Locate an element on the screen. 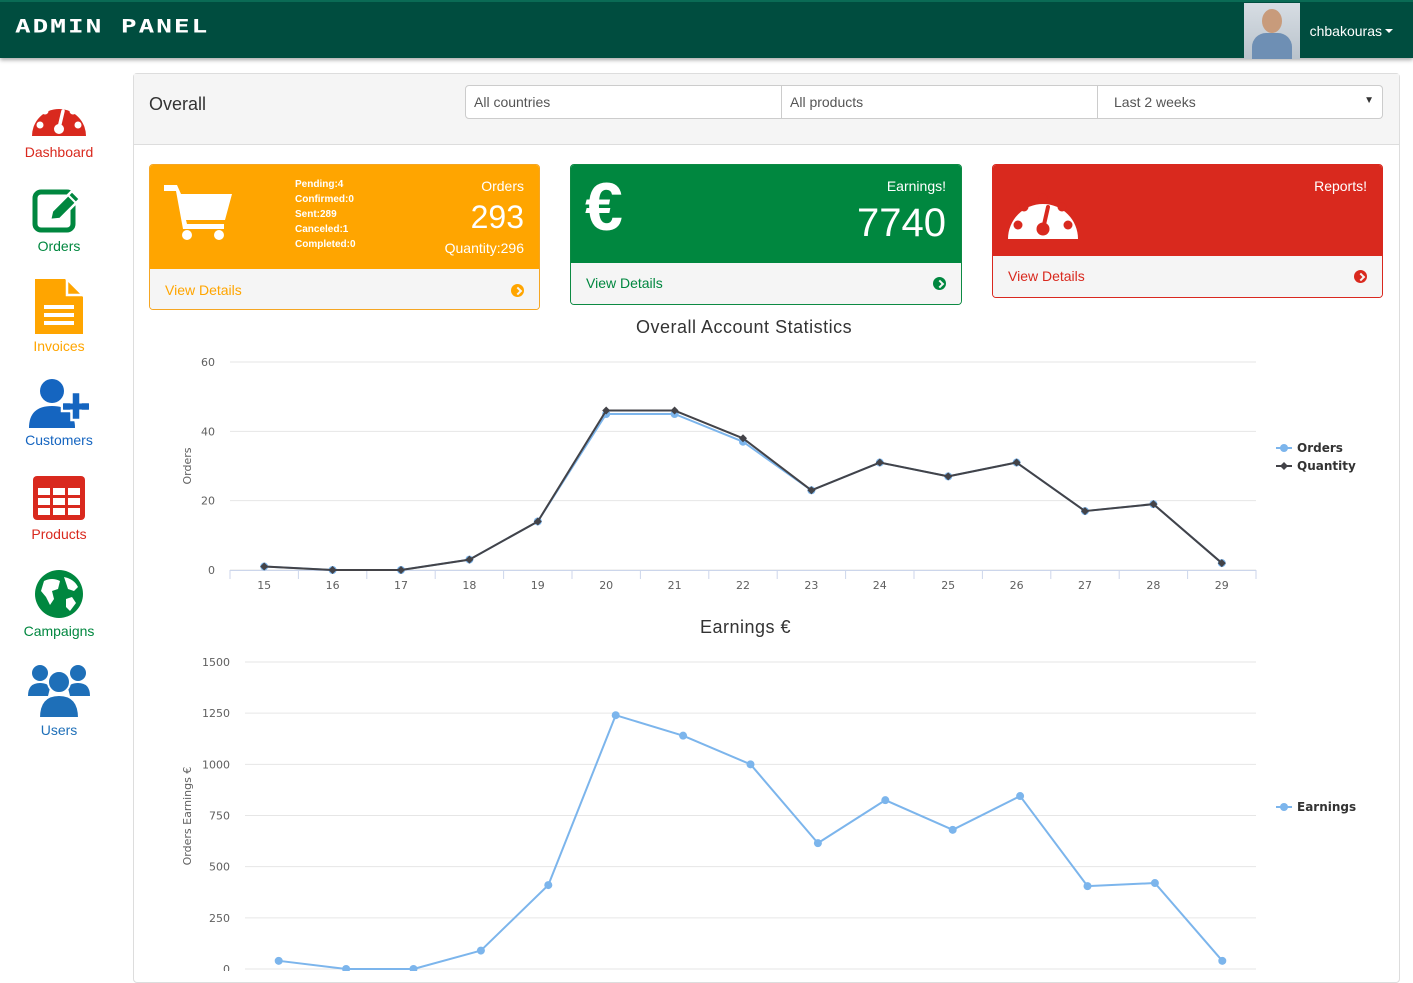 The width and height of the screenshot is (1413, 983). y-tick-label: 750 is located at coordinates (219, 816).